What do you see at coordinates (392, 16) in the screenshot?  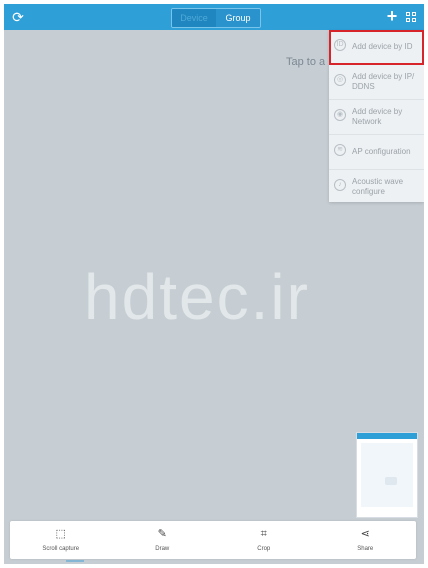 I see `plus-icon: +` at bounding box center [392, 16].